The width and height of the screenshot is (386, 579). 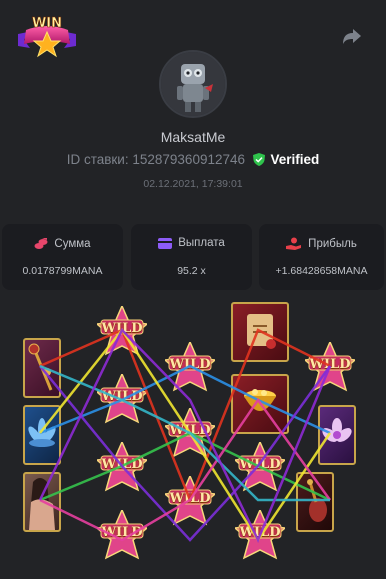 I want to click on bet-id-value: 152879360912746, so click(x=188, y=159).